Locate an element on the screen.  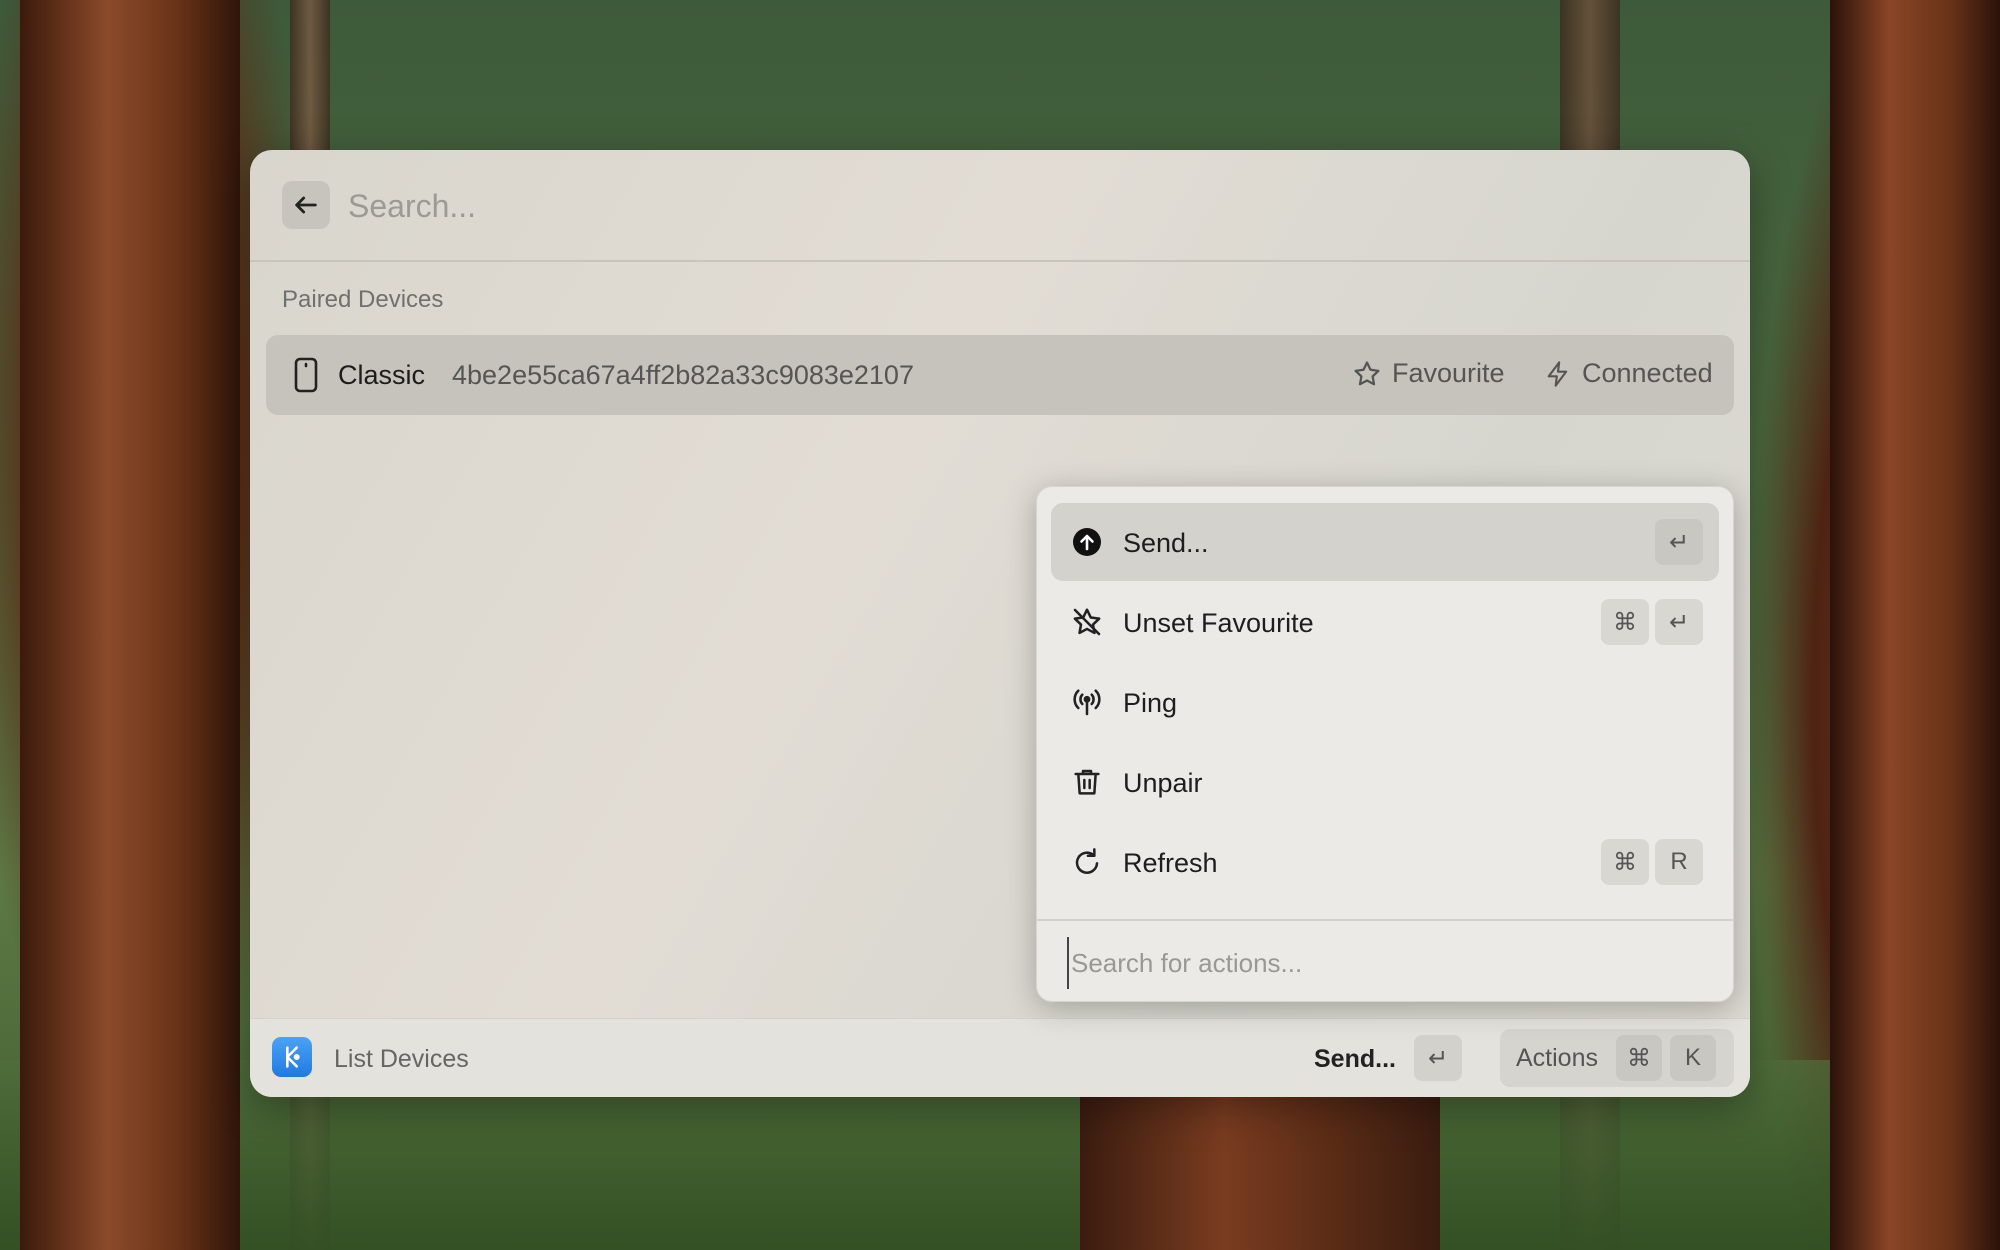
divider is located at coordinates (1385, 920).